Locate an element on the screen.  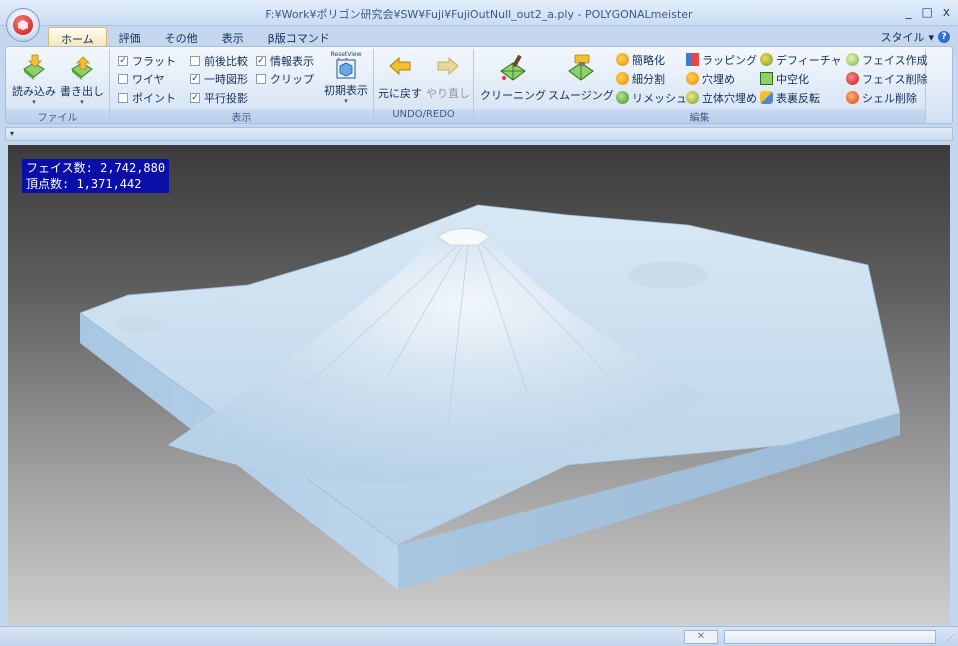
point-checkbox: ポイント is located at coordinates (147, 98).